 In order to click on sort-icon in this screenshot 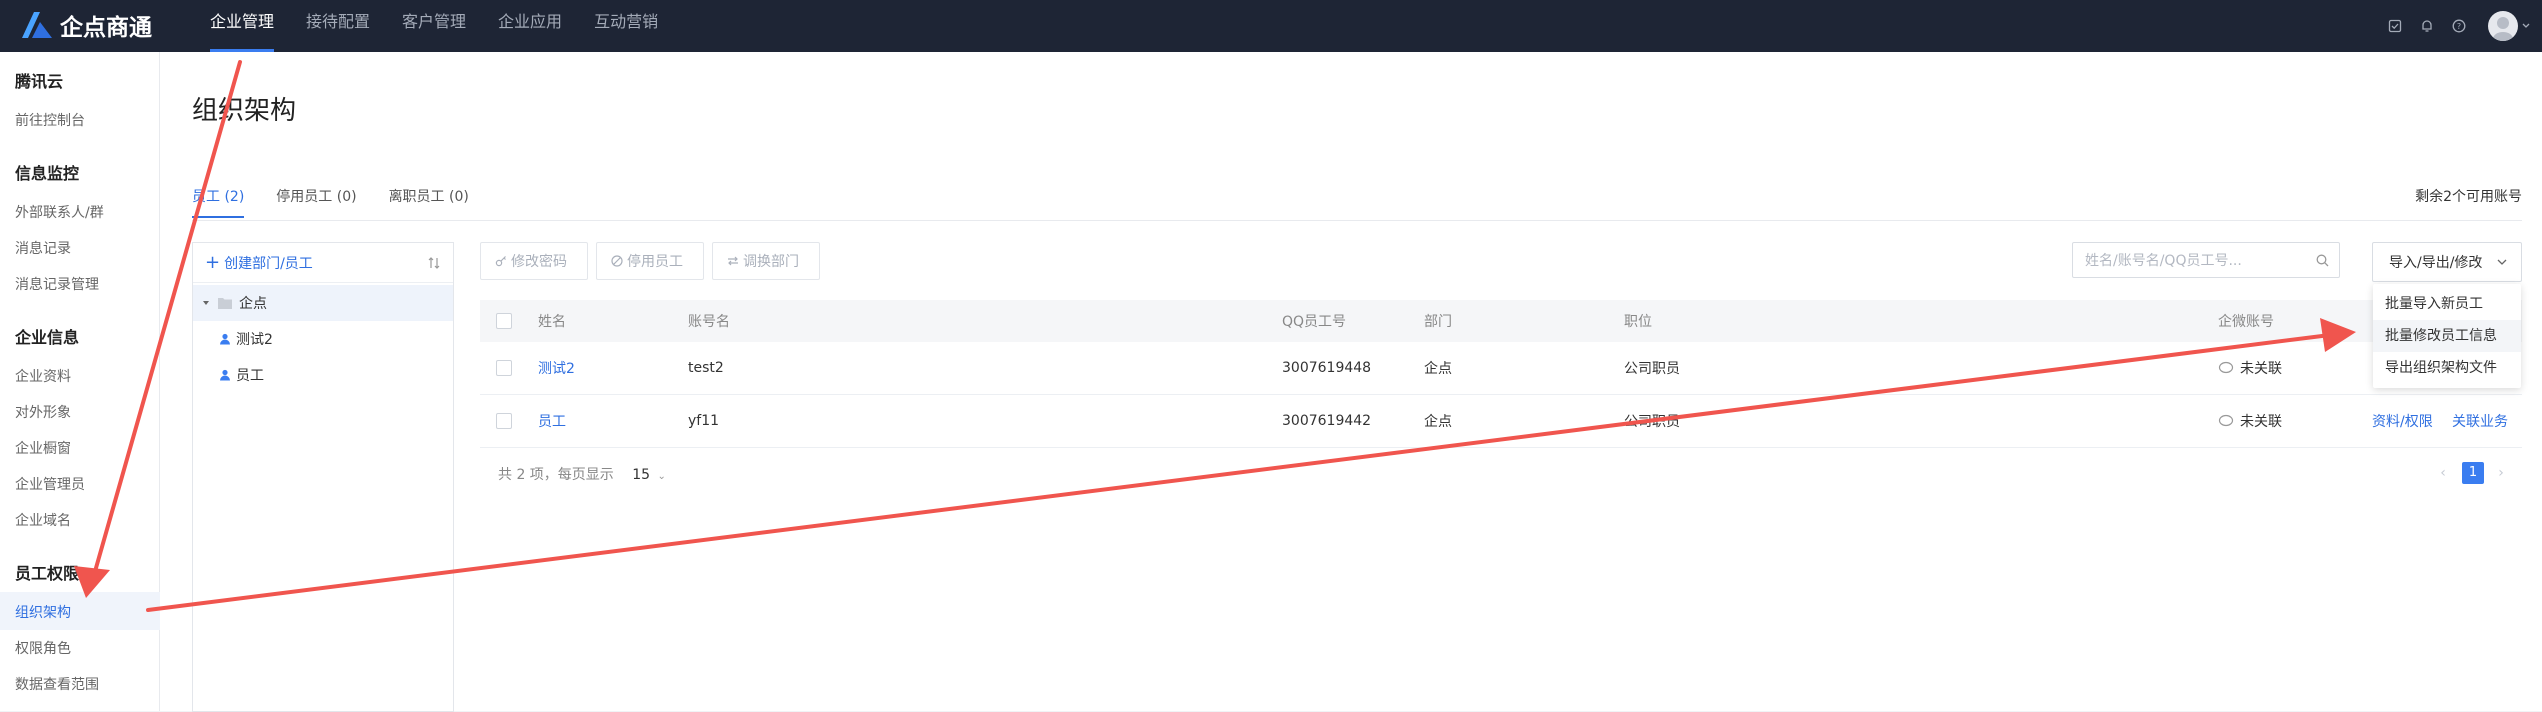, I will do `click(434, 263)`.